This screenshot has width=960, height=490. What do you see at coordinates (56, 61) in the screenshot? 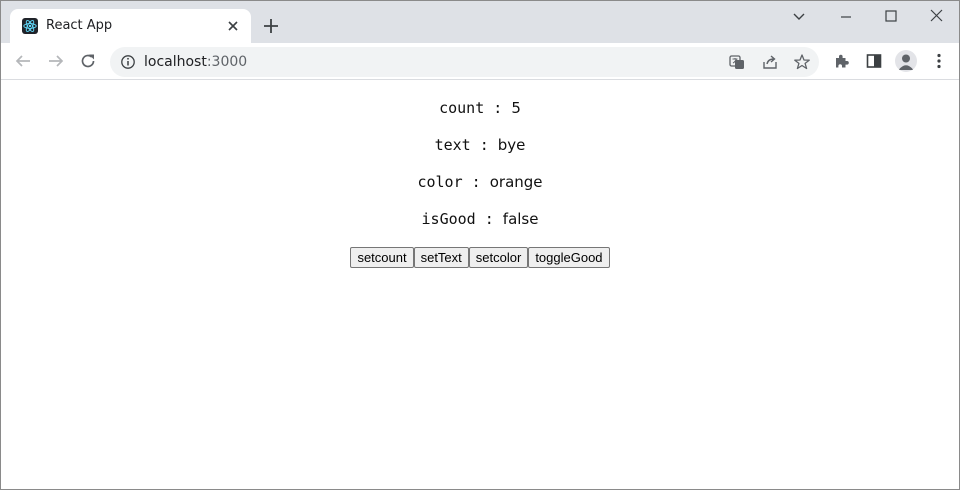
I see `forward-arrow-icon` at bounding box center [56, 61].